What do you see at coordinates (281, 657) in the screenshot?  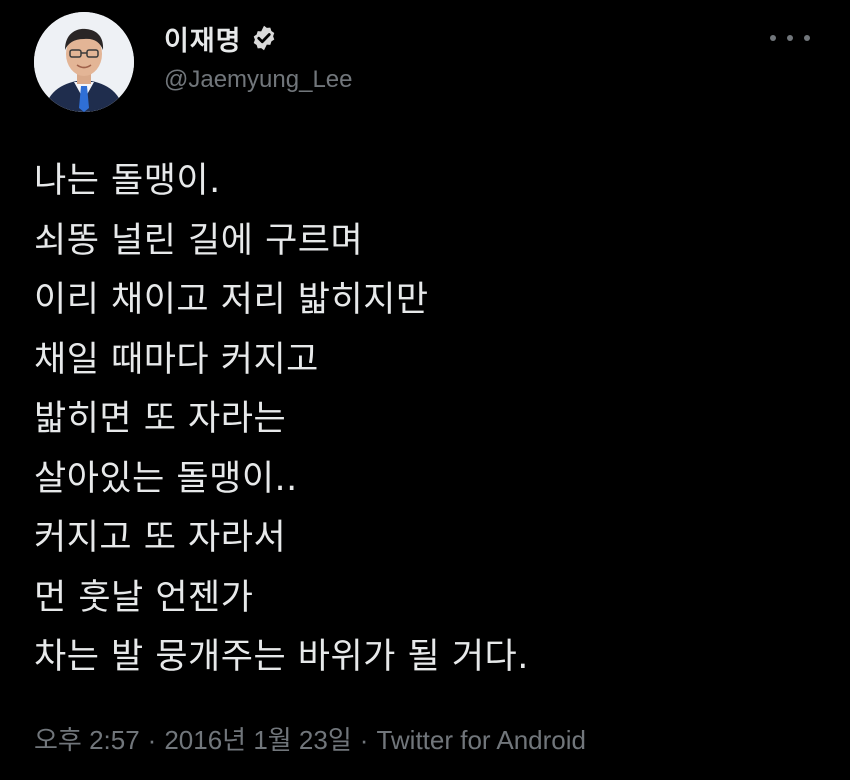 I see `tweet-line: 차는 발 뭉개주는 바위가 될 거다.` at bounding box center [281, 657].